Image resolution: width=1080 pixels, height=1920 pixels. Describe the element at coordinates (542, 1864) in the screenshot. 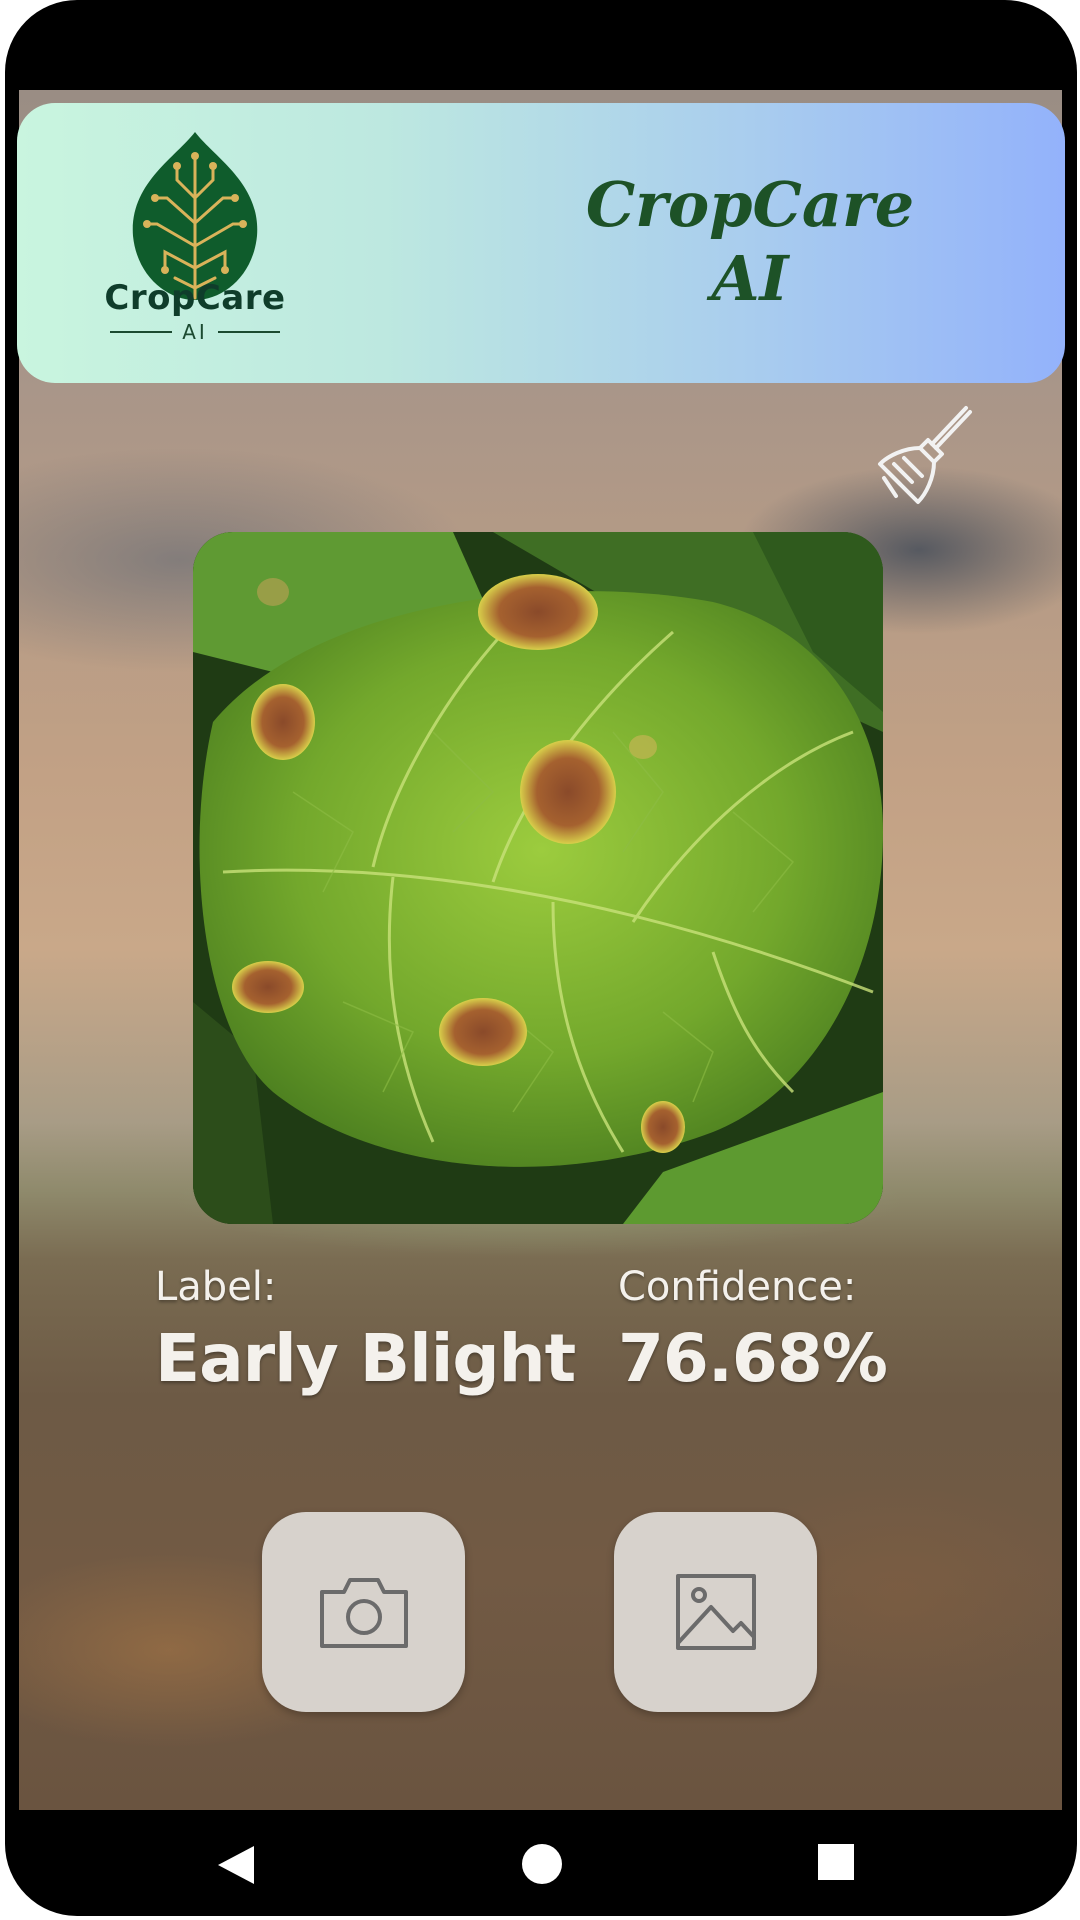

I see `home-circle-icon` at that location.